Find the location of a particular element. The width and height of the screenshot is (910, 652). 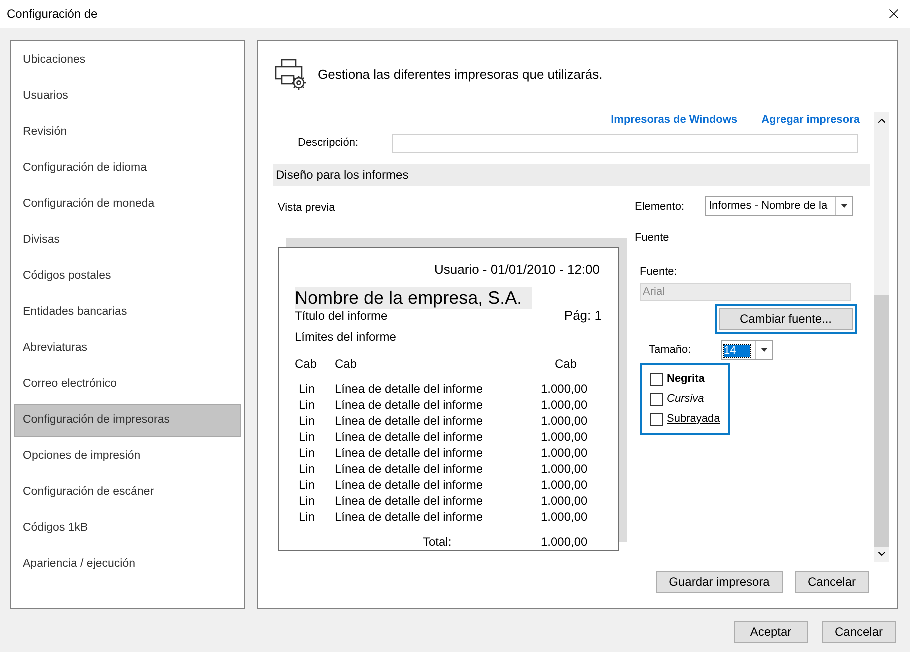

sidebar-item: Revisión is located at coordinates (127, 132).